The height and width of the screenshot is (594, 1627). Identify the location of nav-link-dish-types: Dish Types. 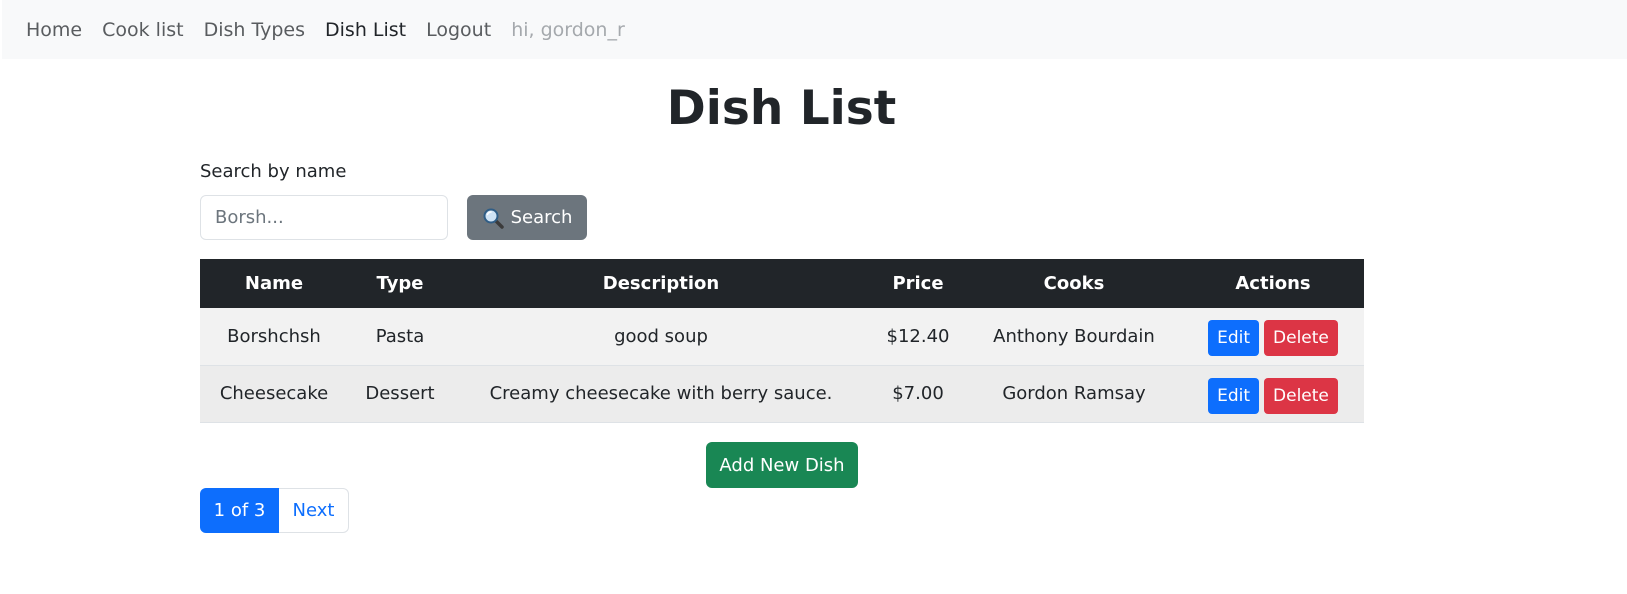
(254, 30).